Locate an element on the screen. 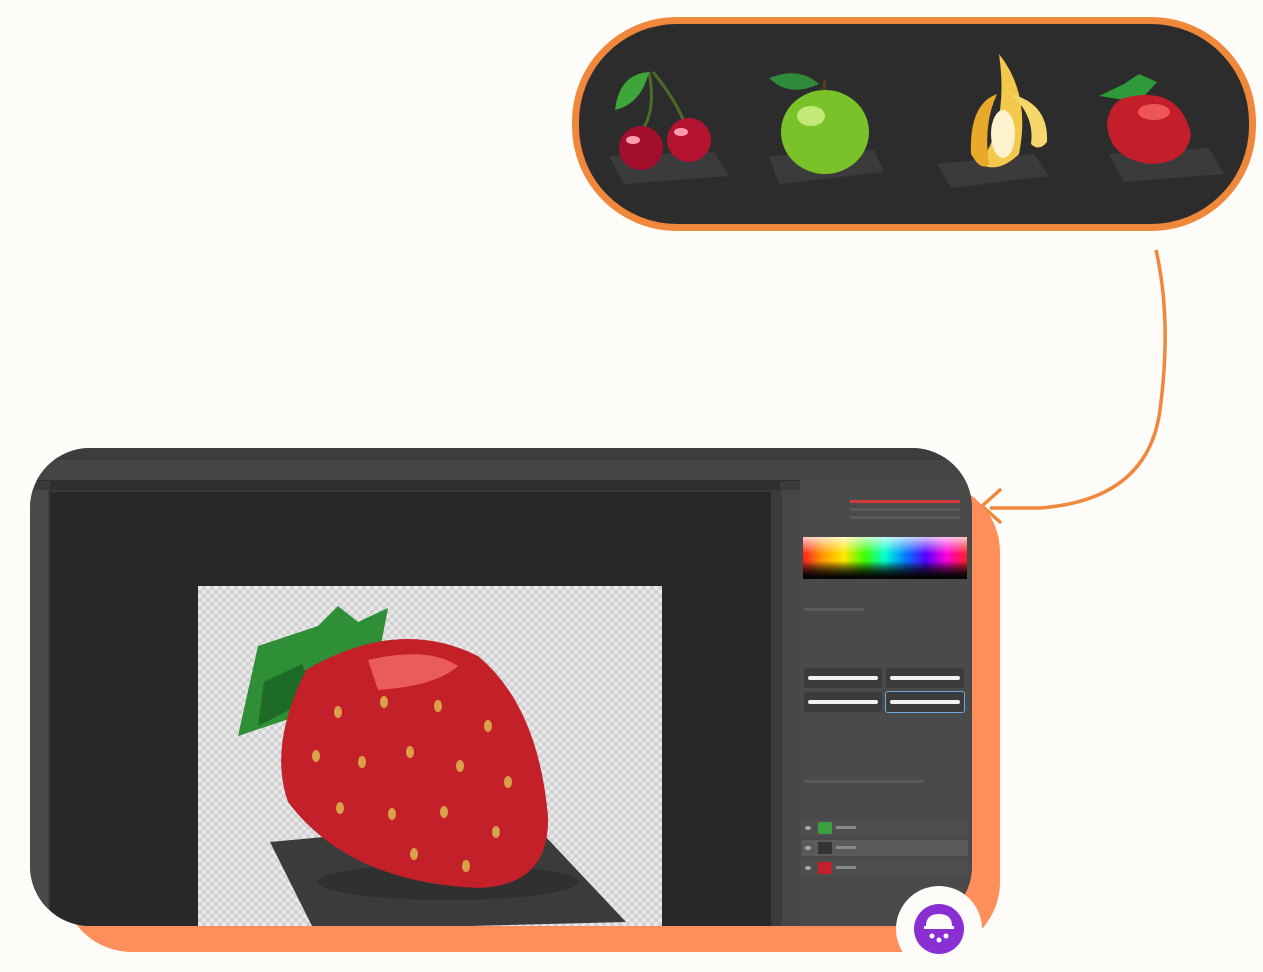 Image resolution: width=1263 pixels, height=972 pixels. brand-badge is located at coordinates (939, 929).